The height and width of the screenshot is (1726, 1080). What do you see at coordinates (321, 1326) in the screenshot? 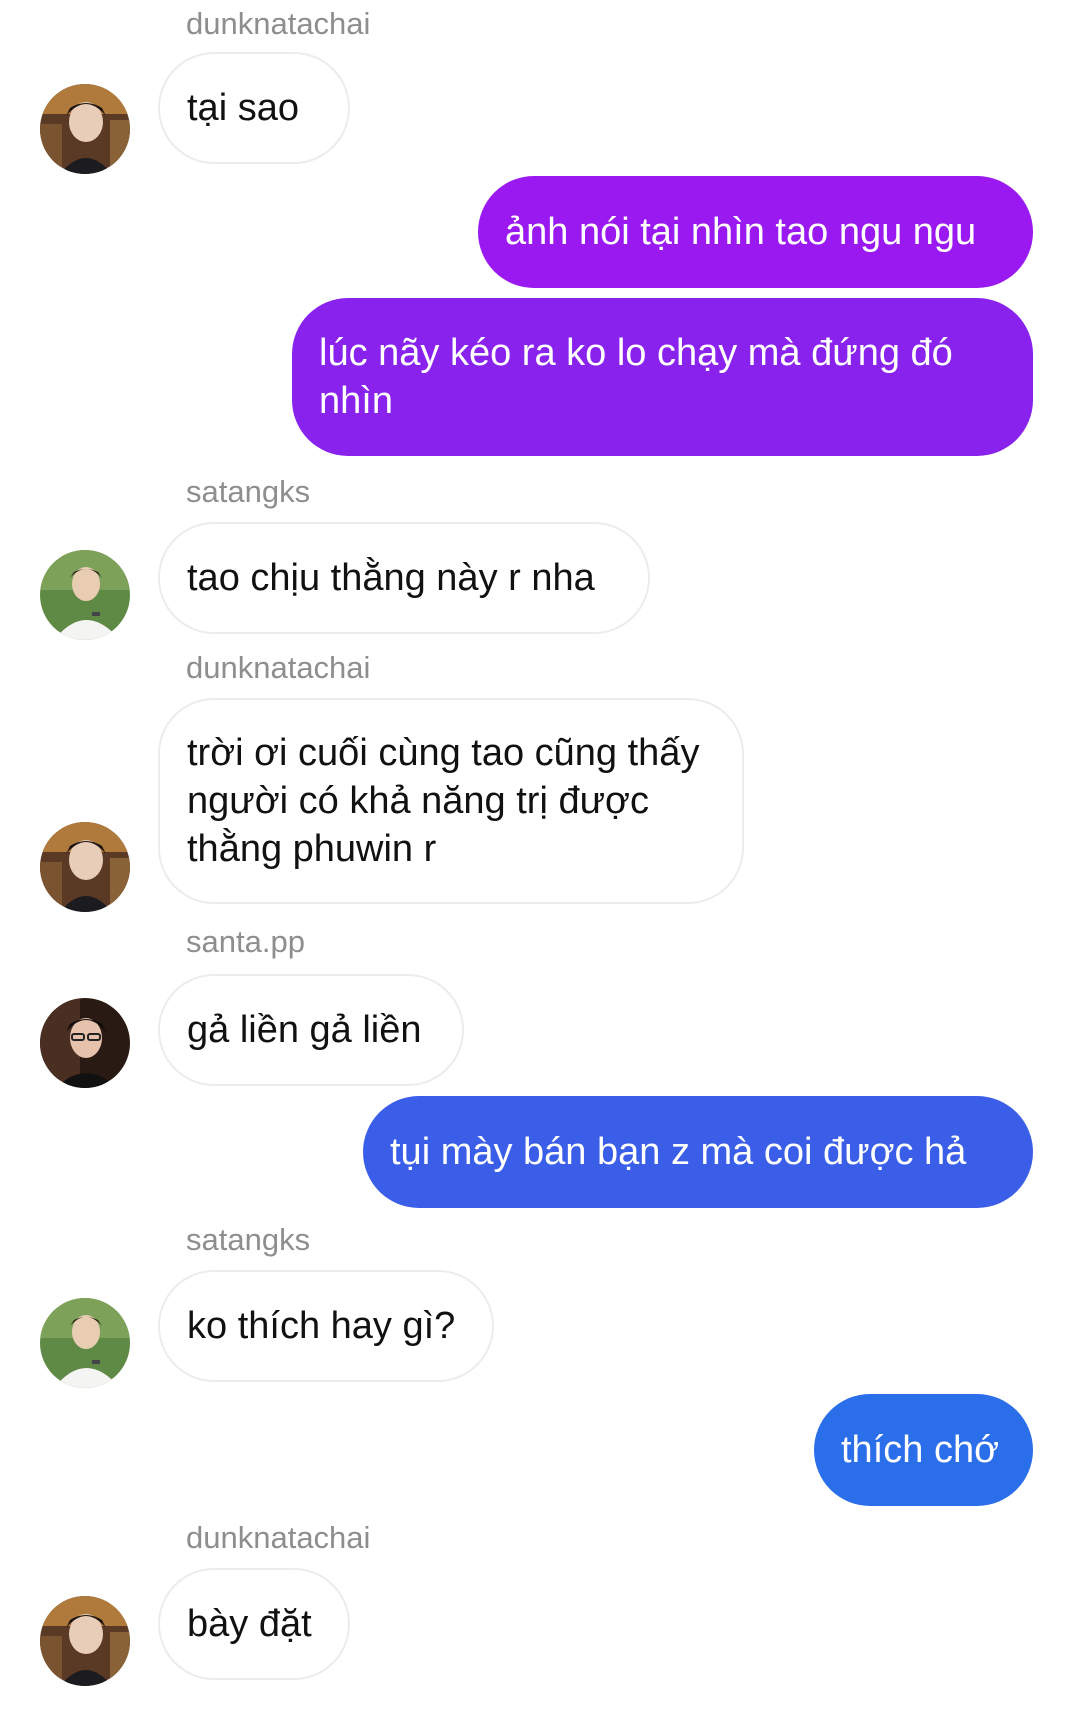
I see `message-text: ko thích hay gì?` at bounding box center [321, 1326].